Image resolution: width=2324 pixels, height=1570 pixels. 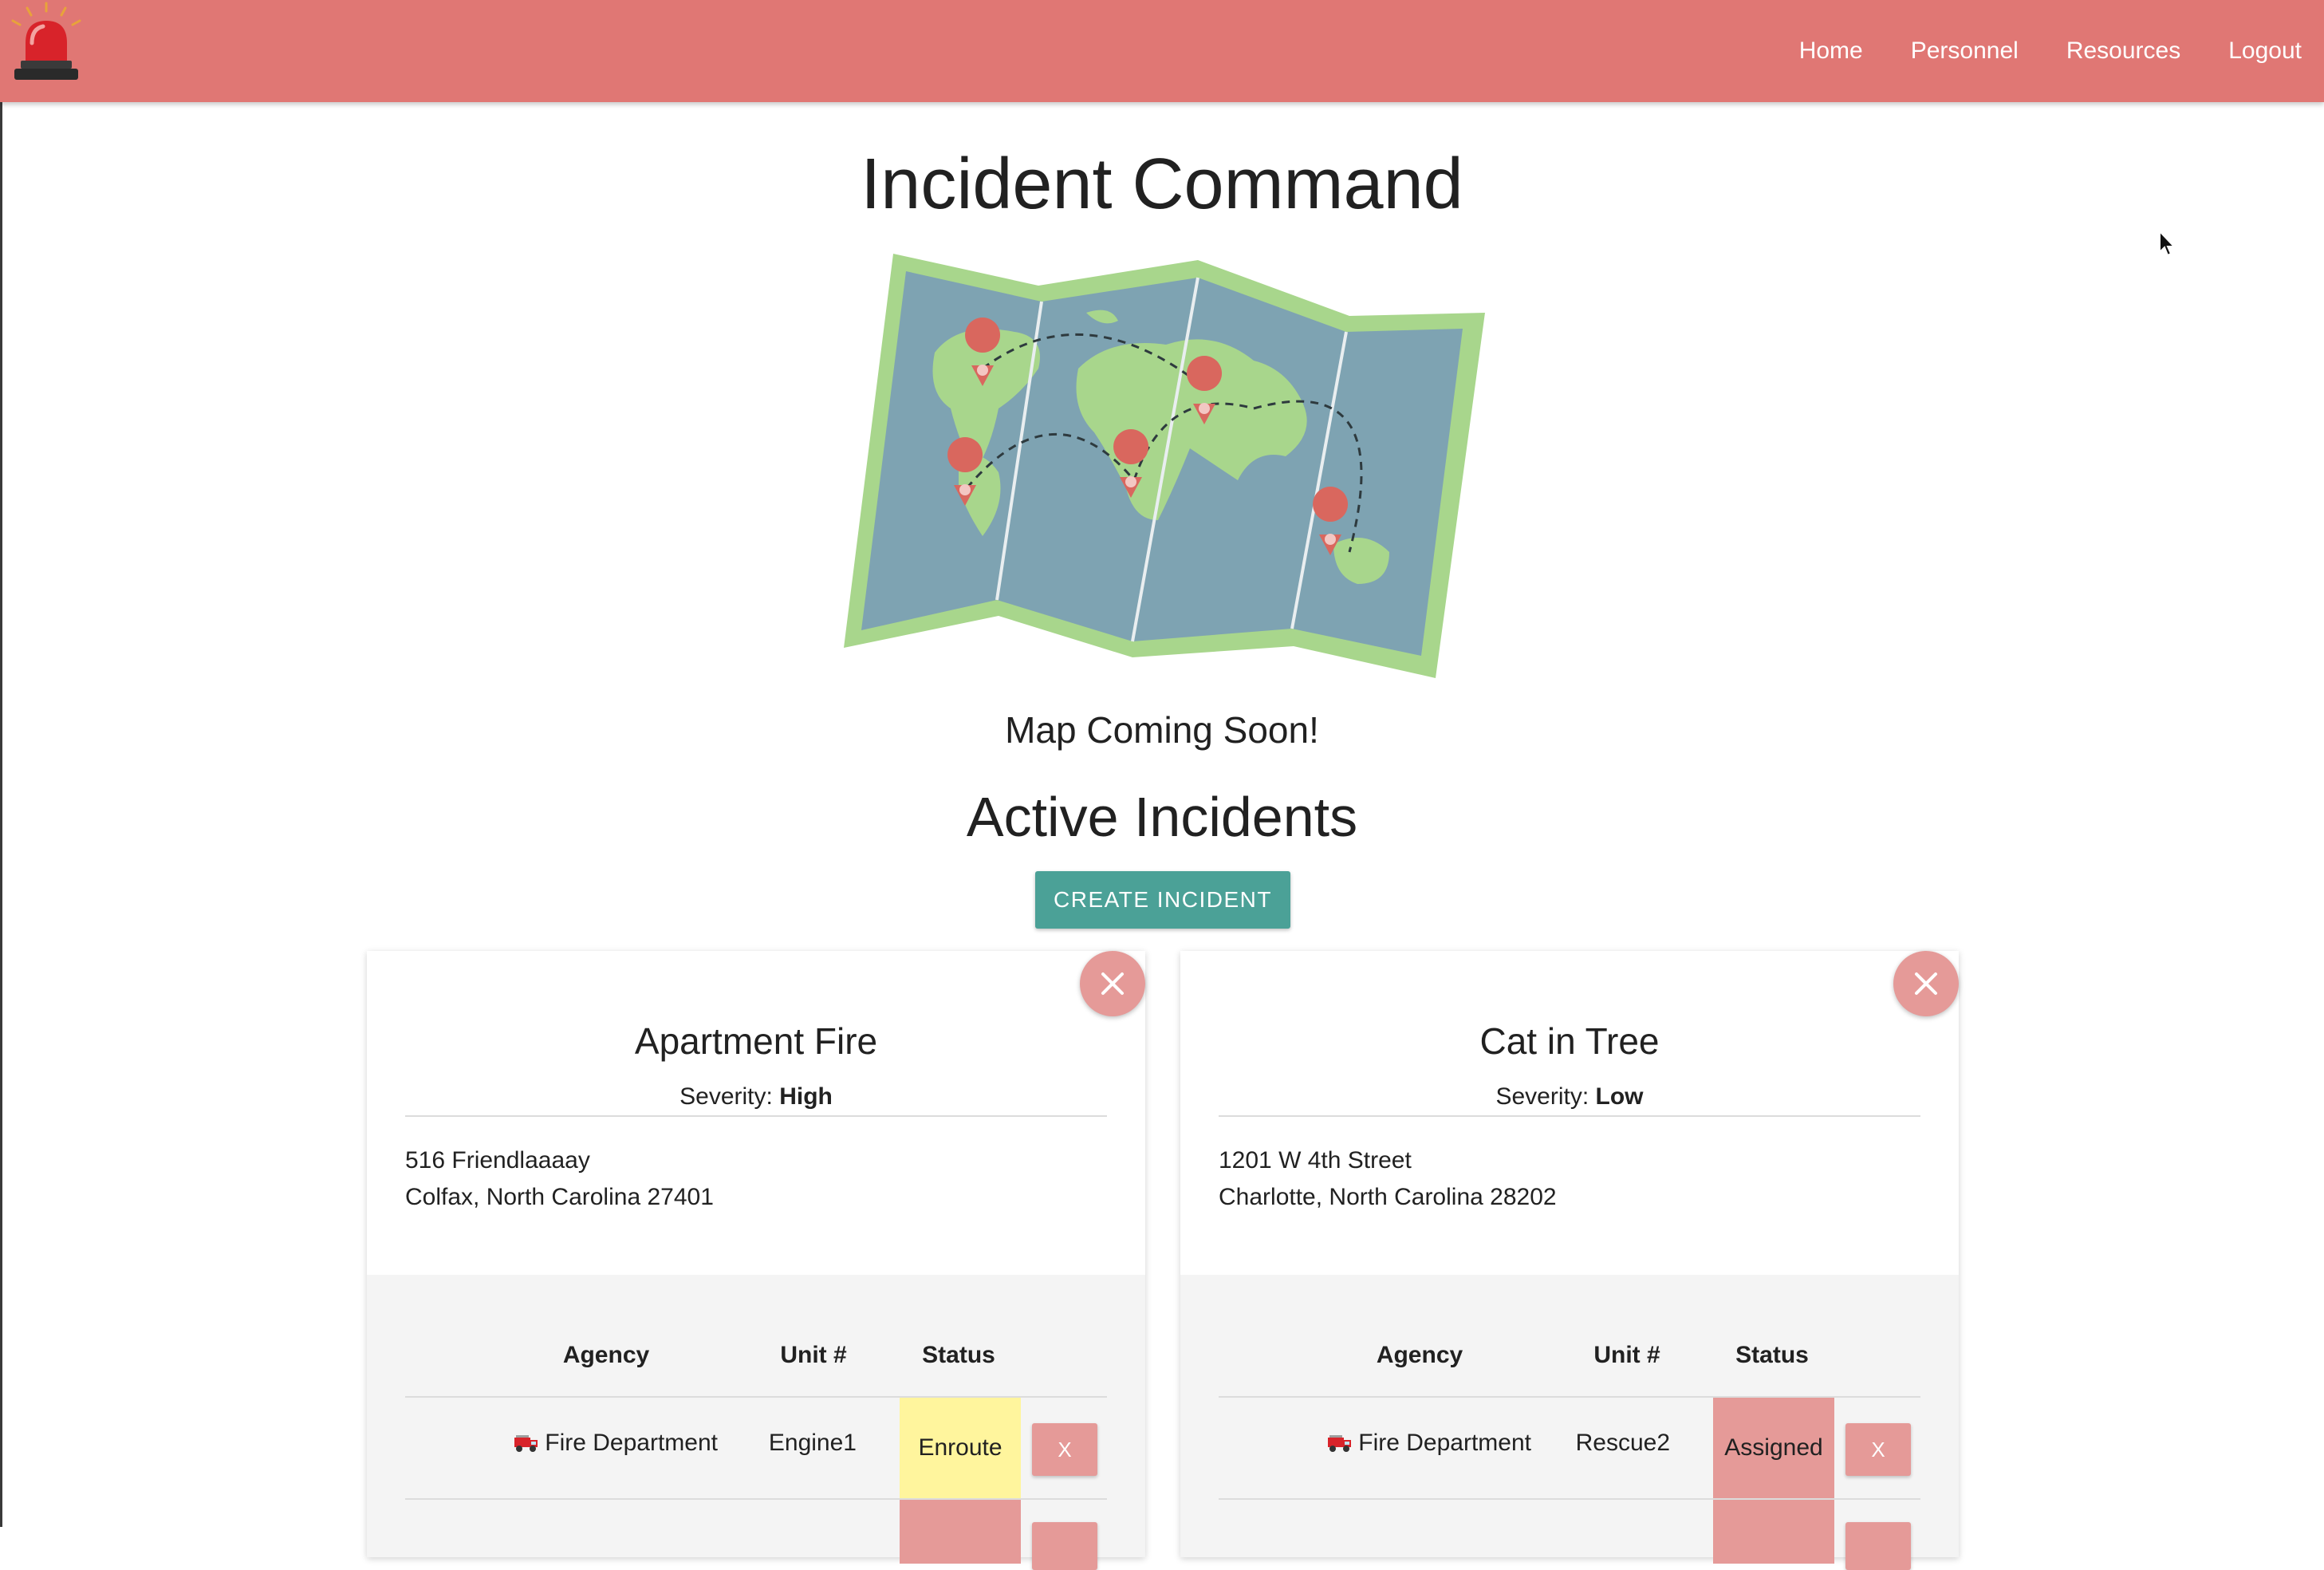 I want to click on address-line-1: 516 Friendlaaaay, so click(x=497, y=1160).